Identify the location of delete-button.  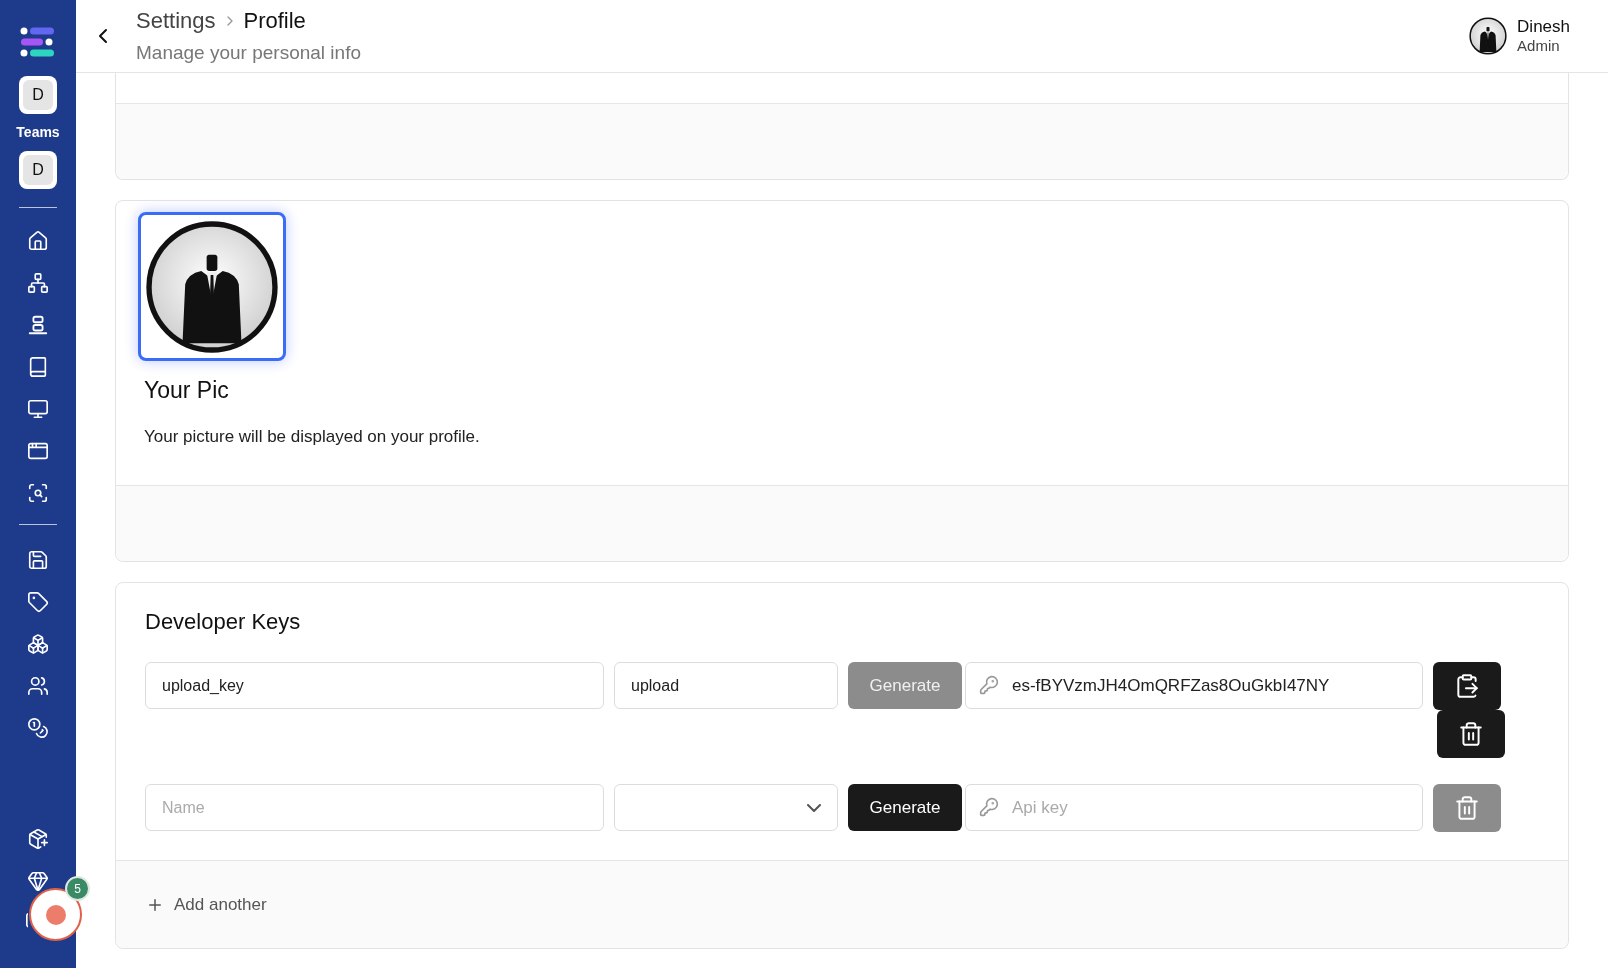
(1471, 734).